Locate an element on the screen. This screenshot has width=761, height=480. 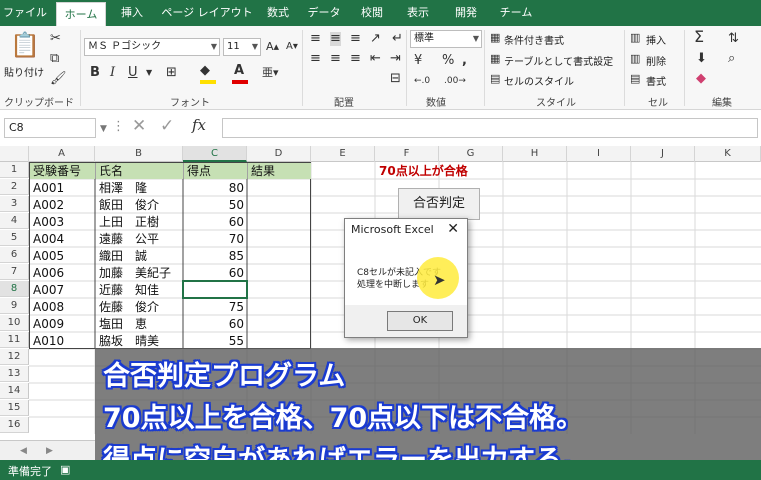
insert-function-button: fx is located at coordinates (199, 125).